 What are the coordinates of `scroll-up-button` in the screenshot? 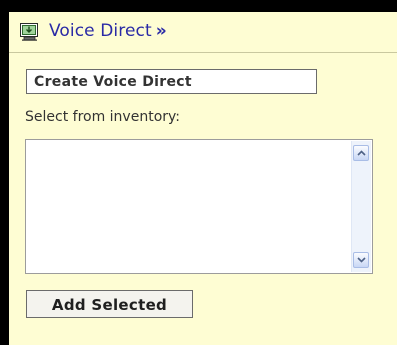 It's located at (361, 153).